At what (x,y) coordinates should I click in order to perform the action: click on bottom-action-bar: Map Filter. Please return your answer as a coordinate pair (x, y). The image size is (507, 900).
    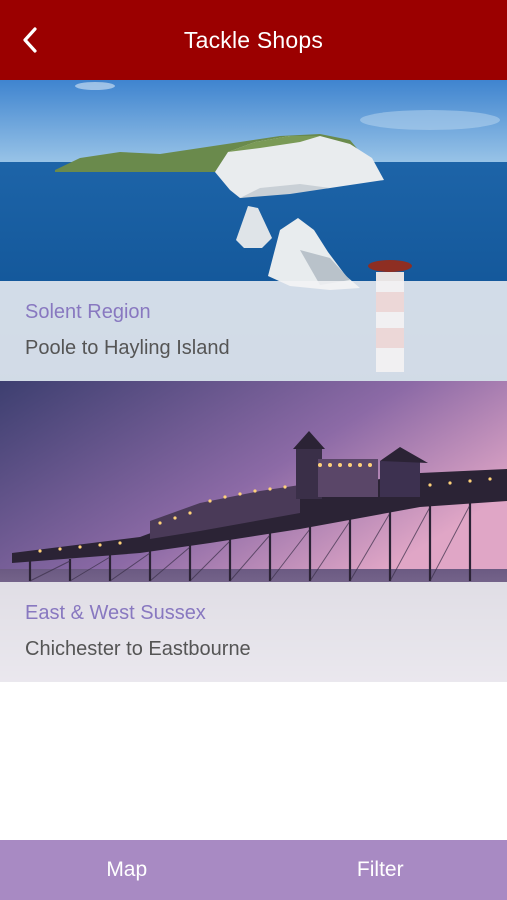
    Looking at the image, I should click on (253, 870).